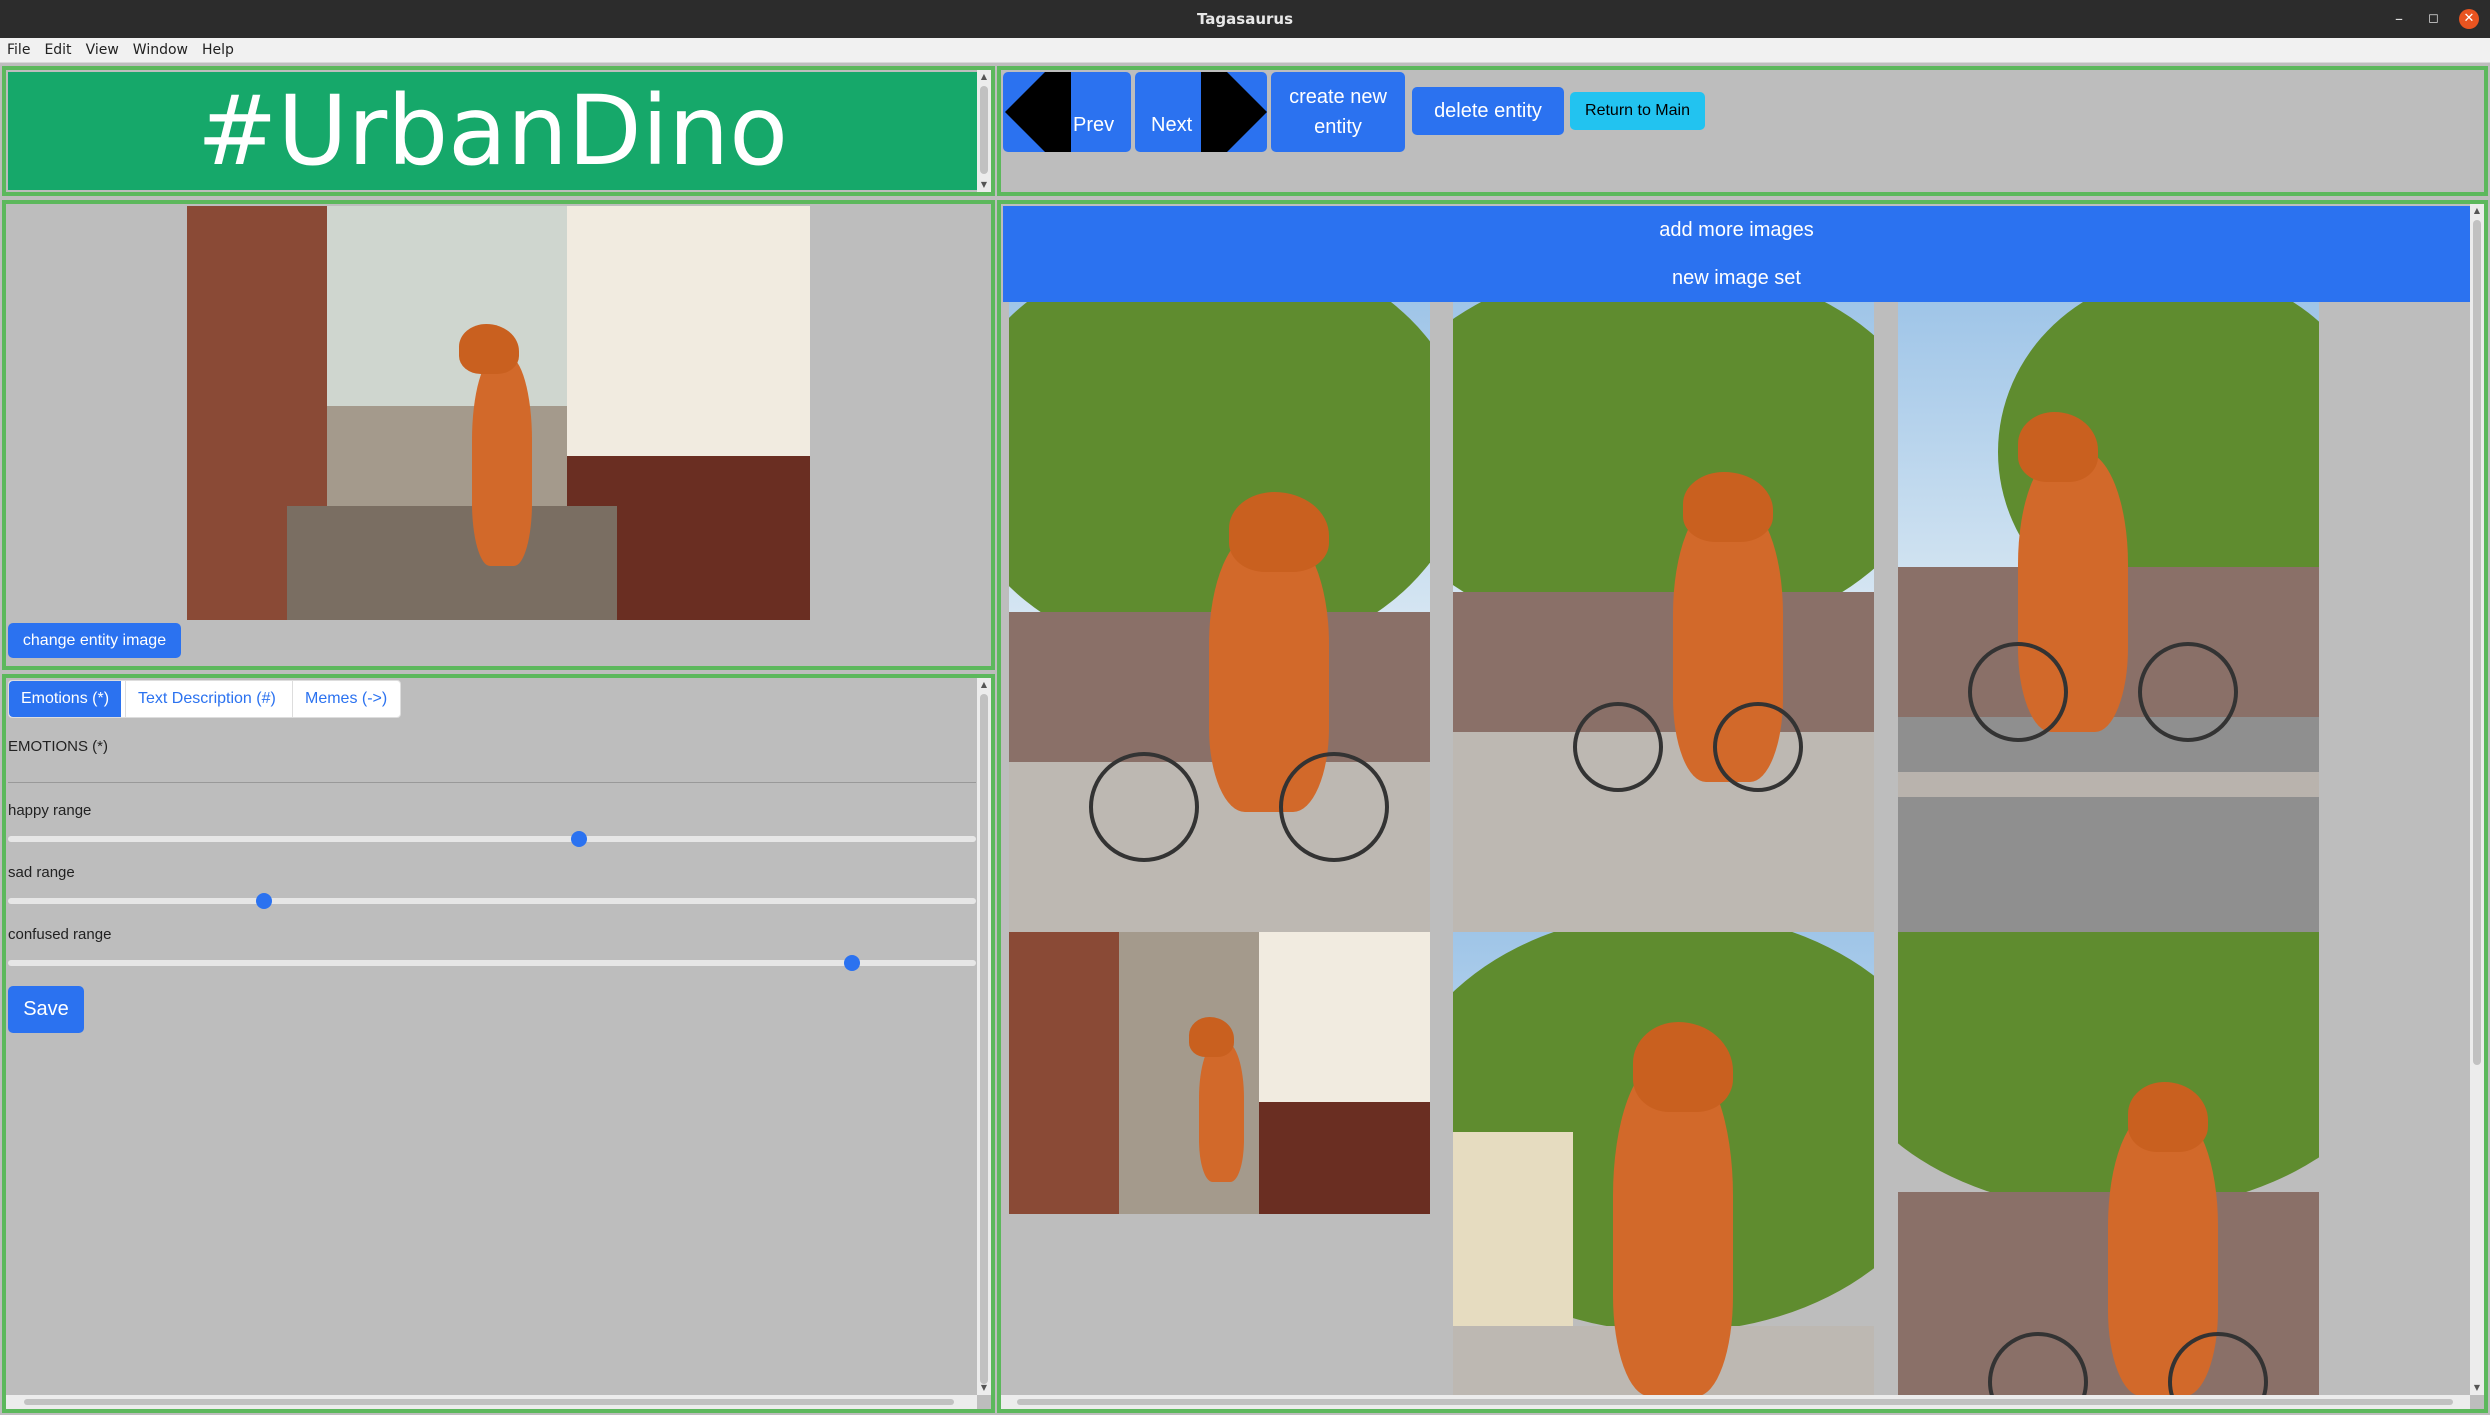 This screenshot has height=1415, width=2490. I want to click on create-label-line1: create new, so click(1338, 97).